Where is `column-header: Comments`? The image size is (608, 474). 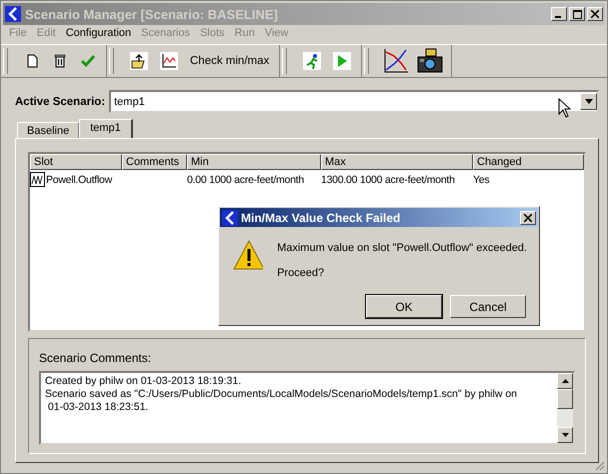
column-header: Comments is located at coordinates (154, 162).